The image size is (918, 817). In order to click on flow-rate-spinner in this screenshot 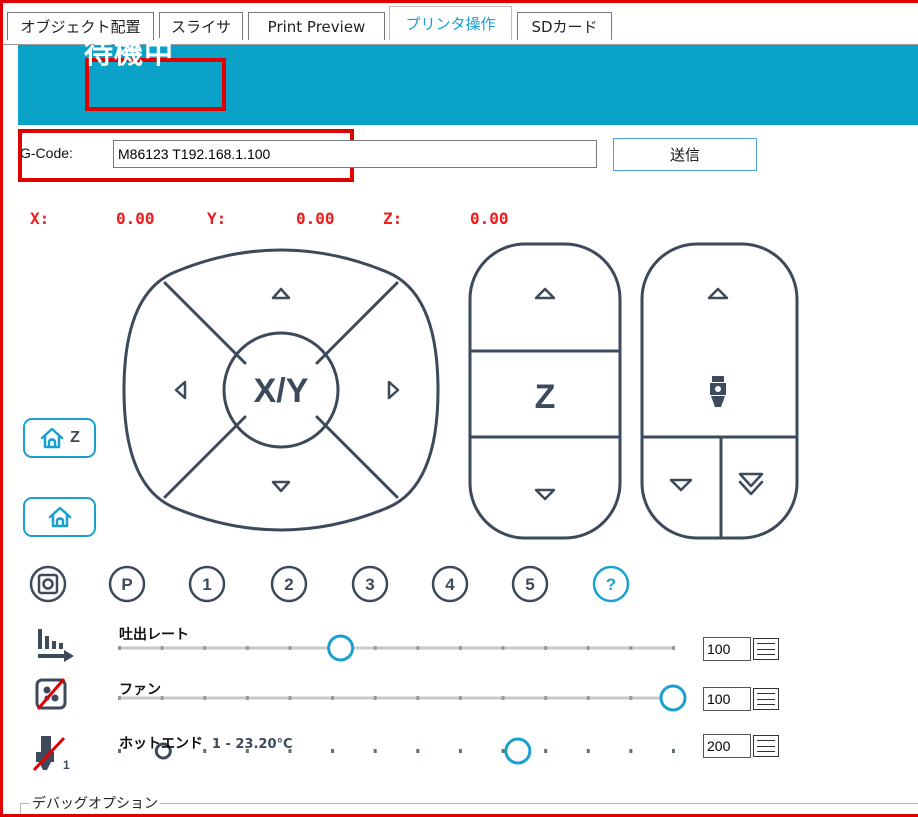, I will do `click(742, 649)`.